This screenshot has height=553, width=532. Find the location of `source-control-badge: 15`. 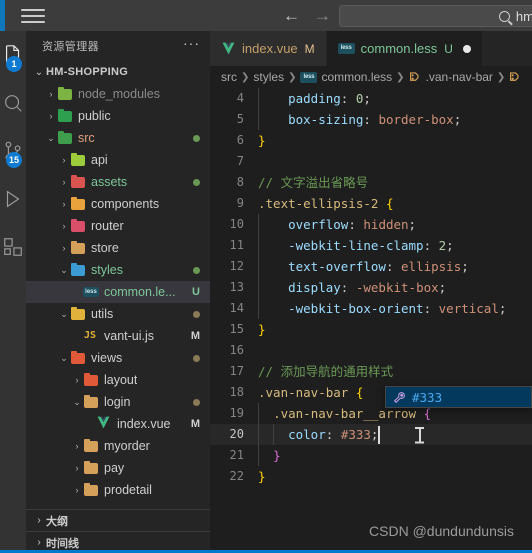

source-control-badge: 15 is located at coordinates (14, 160).